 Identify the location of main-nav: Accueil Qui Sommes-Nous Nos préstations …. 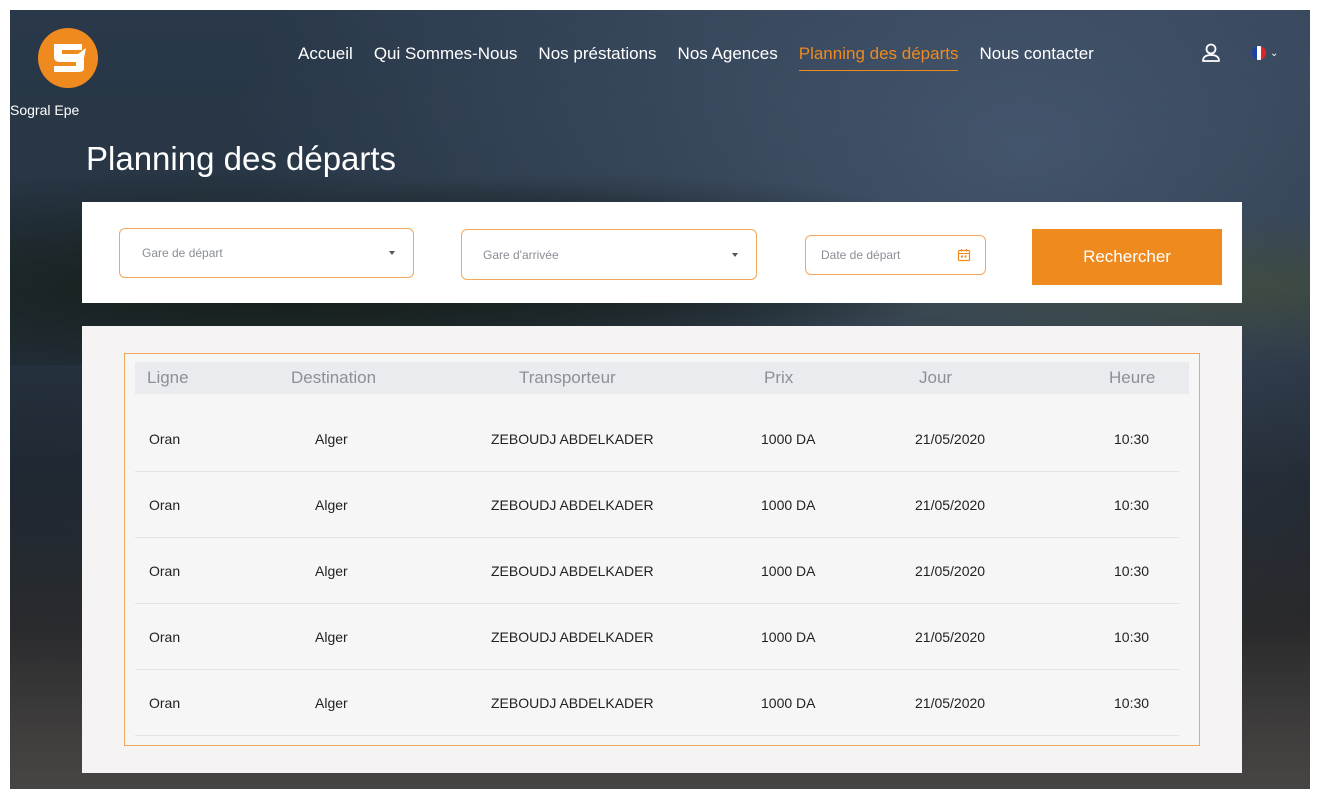
(706, 57).